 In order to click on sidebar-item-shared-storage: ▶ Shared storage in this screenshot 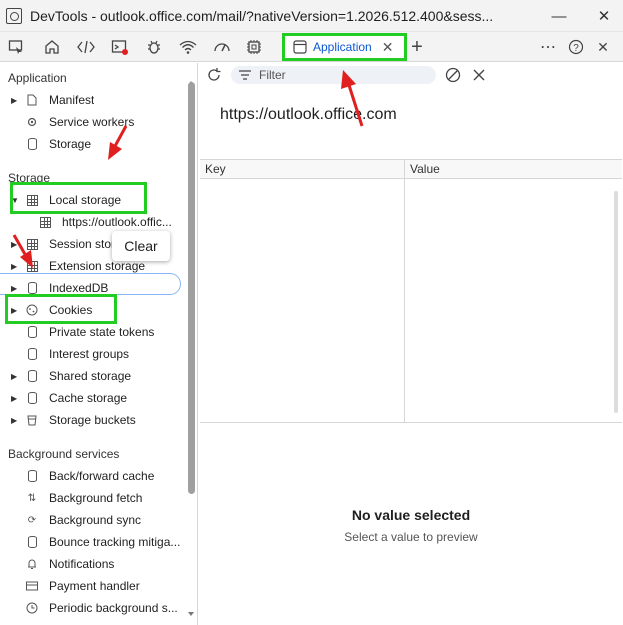, I will do `click(93, 376)`.